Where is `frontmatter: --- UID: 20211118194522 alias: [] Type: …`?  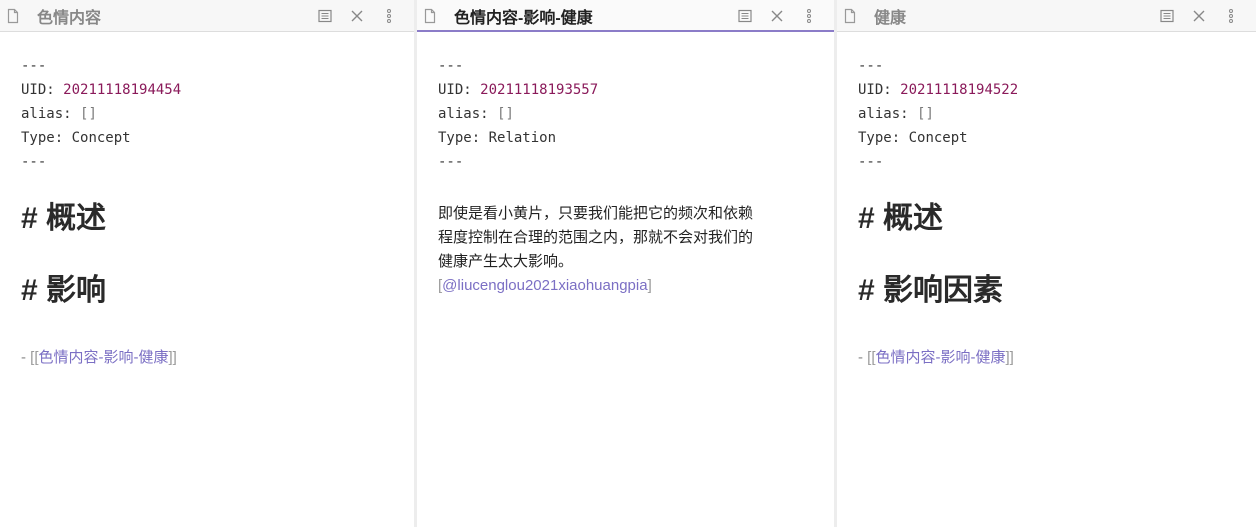
frontmatter: --- UID: 20211118194522 alias: [] Type: … is located at coordinates (1047, 114).